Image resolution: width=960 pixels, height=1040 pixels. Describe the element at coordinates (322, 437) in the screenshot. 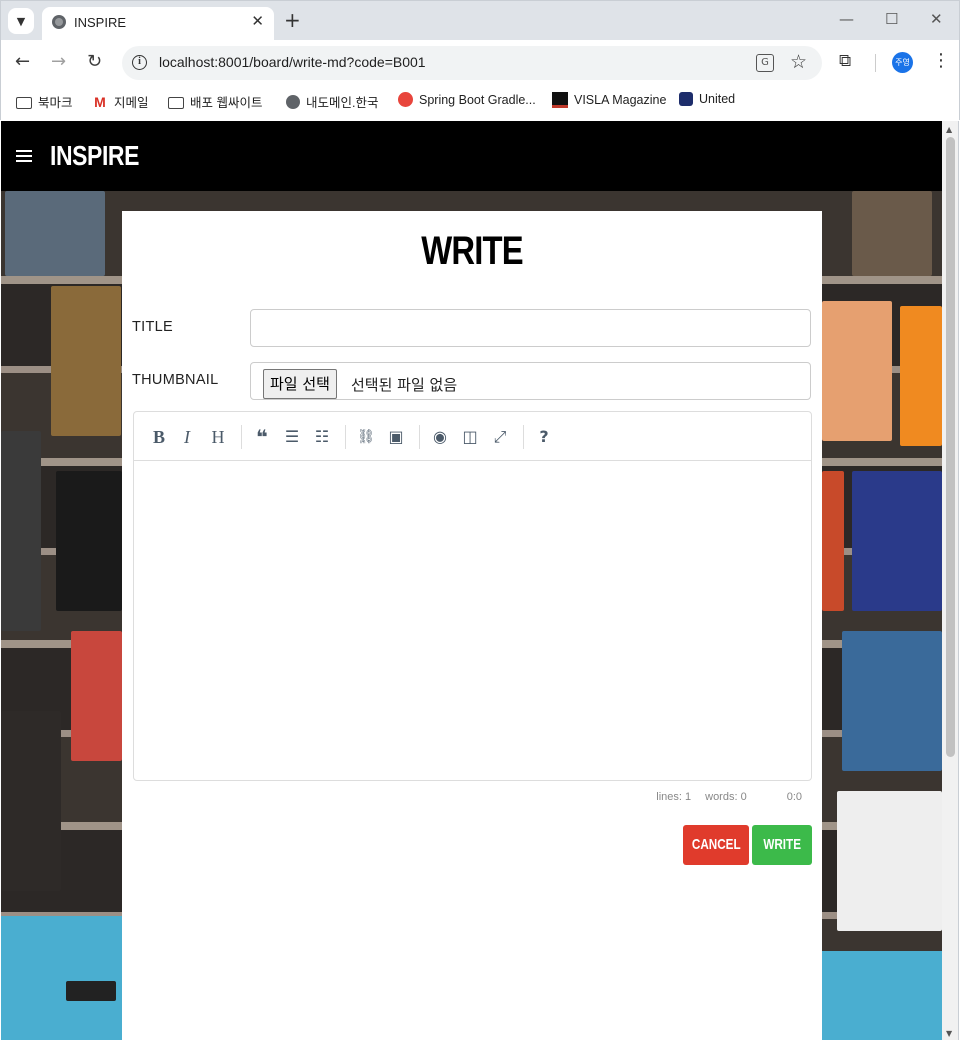

I see `ordered-list-icon: ☷` at that location.